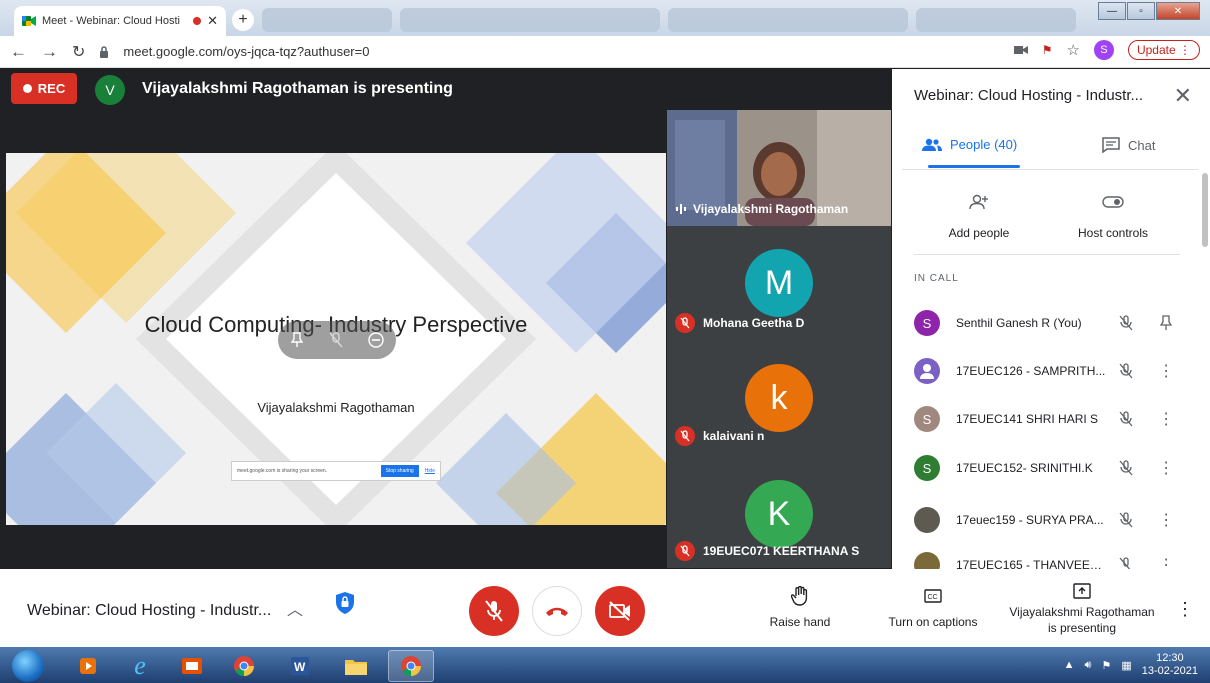 This screenshot has height=683, width=1210. What do you see at coordinates (1170, 665) in the screenshot?
I see `clock: 12:30 13-02-2021` at bounding box center [1170, 665].